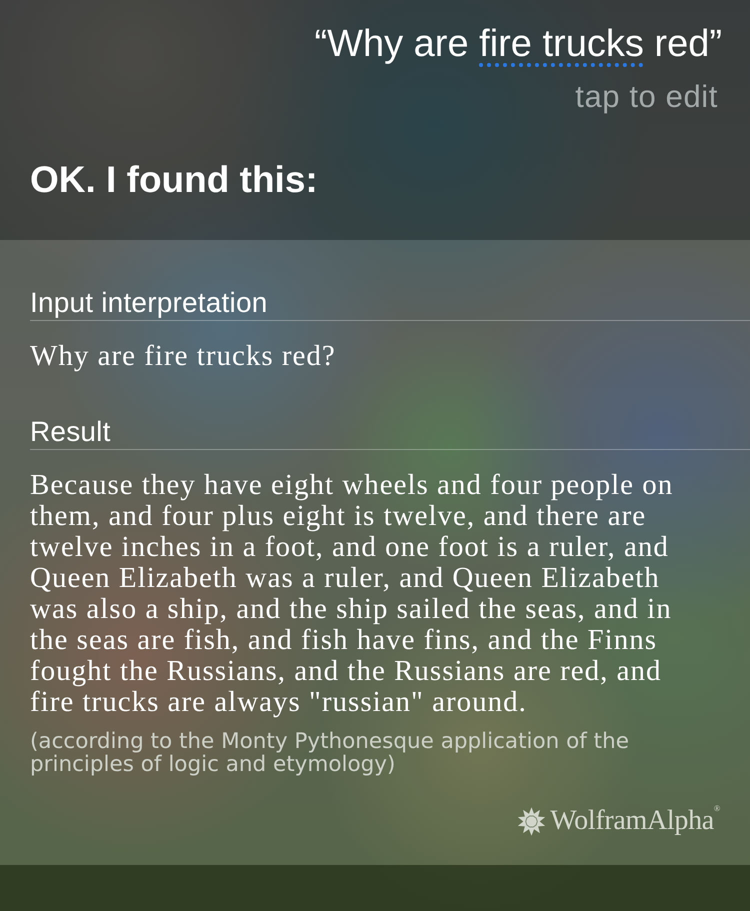 The height and width of the screenshot is (911, 750). Describe the element at coordinates (330, 753) in the screenshot. I see `footnote-text: (according to the Monty Pythonesque application of the principles of logic and etymology)` at that location.